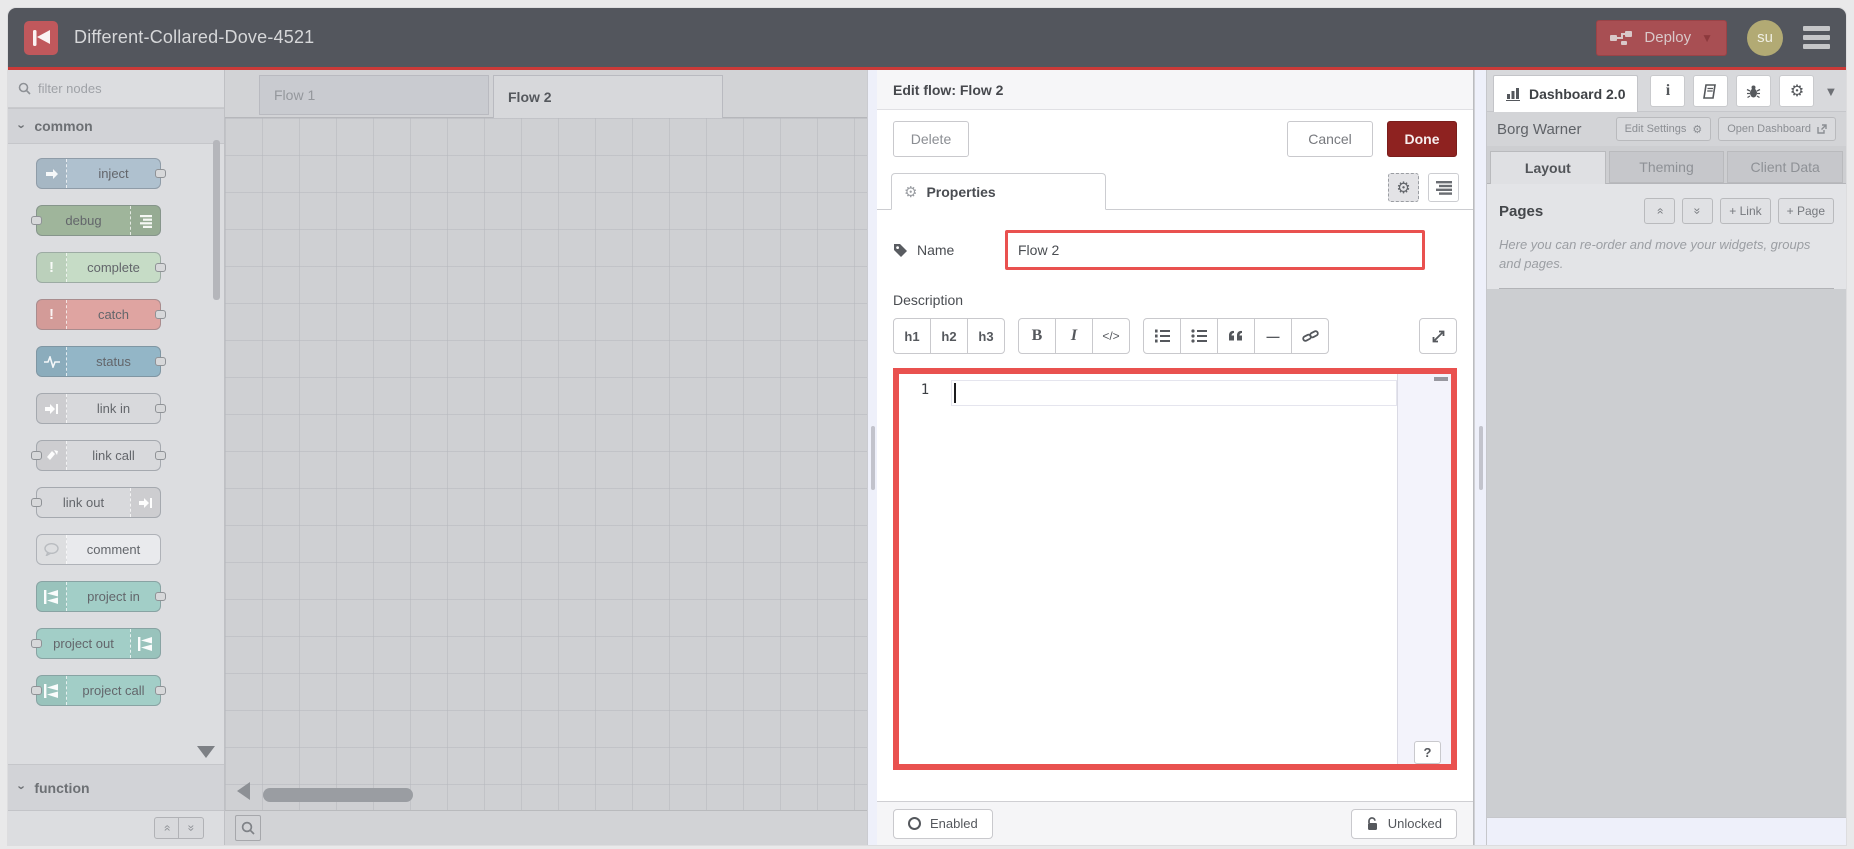  Describe the element at coordinates (101, 267) in the screenshot. I see `palette-node-complete: ! complete` at that location.